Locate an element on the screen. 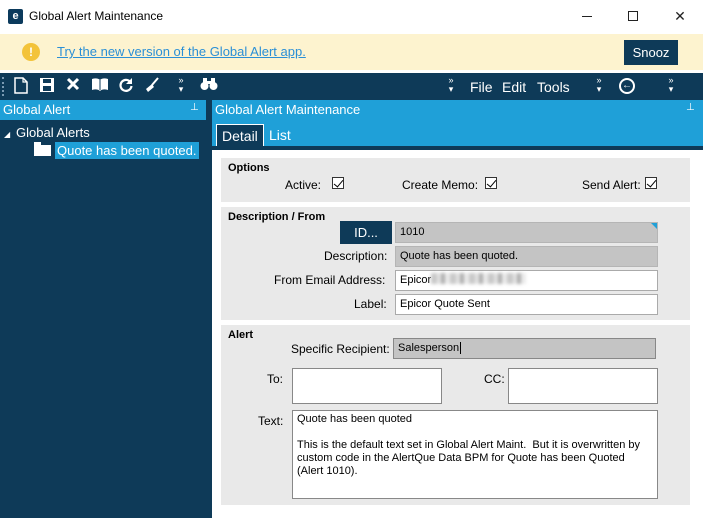 This screenshot has height=518, width=703. binoculars-icon is located at coordinates (209, 86).